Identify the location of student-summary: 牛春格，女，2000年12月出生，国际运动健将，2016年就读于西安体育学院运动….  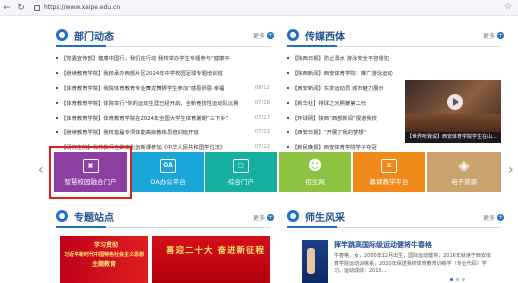
(412, 263).